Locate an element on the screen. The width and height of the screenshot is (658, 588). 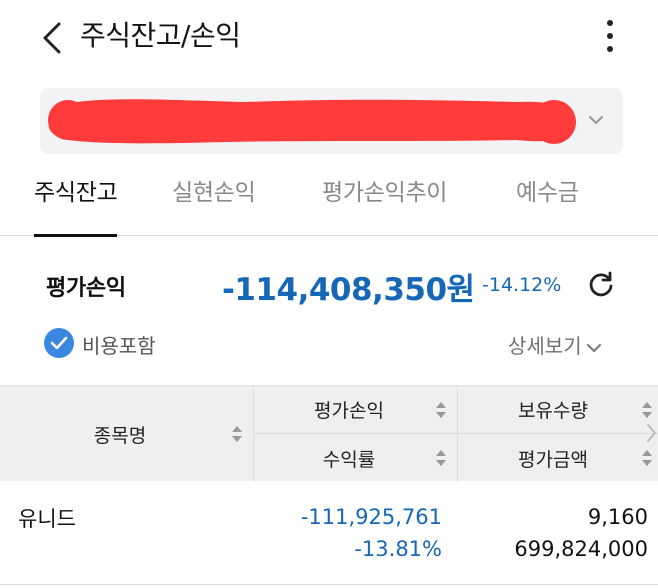
account-selector is located at coordinates (331, 121).